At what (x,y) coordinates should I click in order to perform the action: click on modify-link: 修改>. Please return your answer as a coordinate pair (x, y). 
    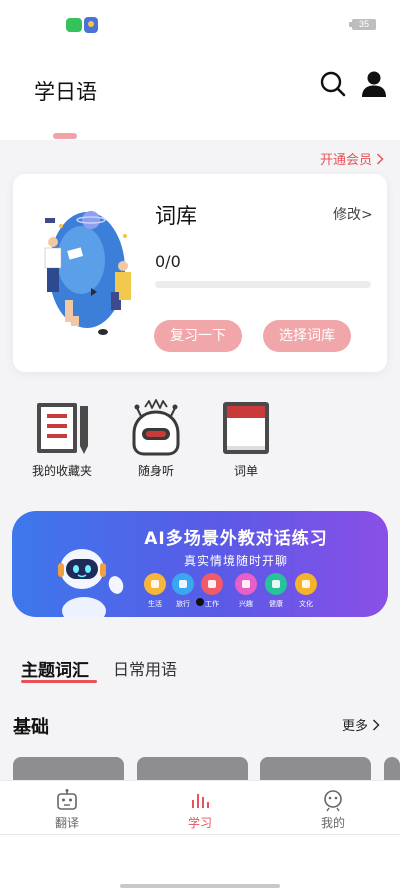
    Looking at the image, I should click on (353, 214).